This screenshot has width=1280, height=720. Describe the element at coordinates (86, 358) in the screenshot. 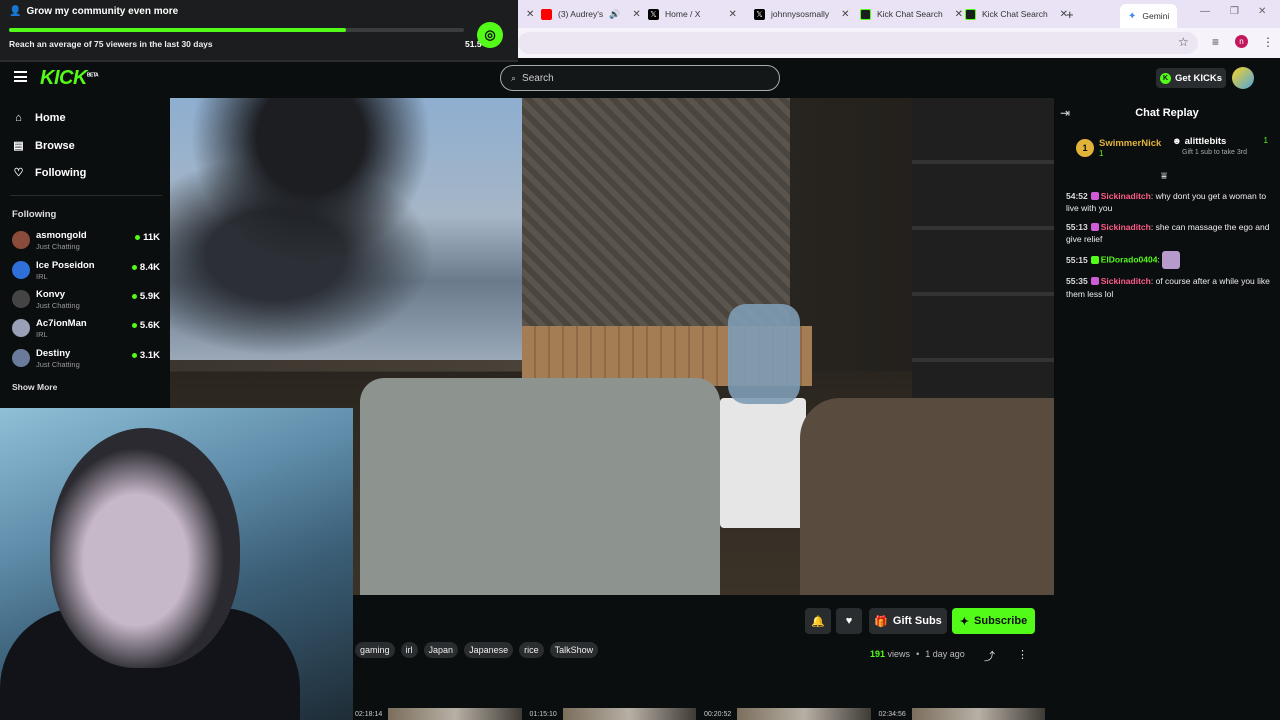

I see `followed-channel-destiny: Destiny Just Chatting 3.1K` at that location.